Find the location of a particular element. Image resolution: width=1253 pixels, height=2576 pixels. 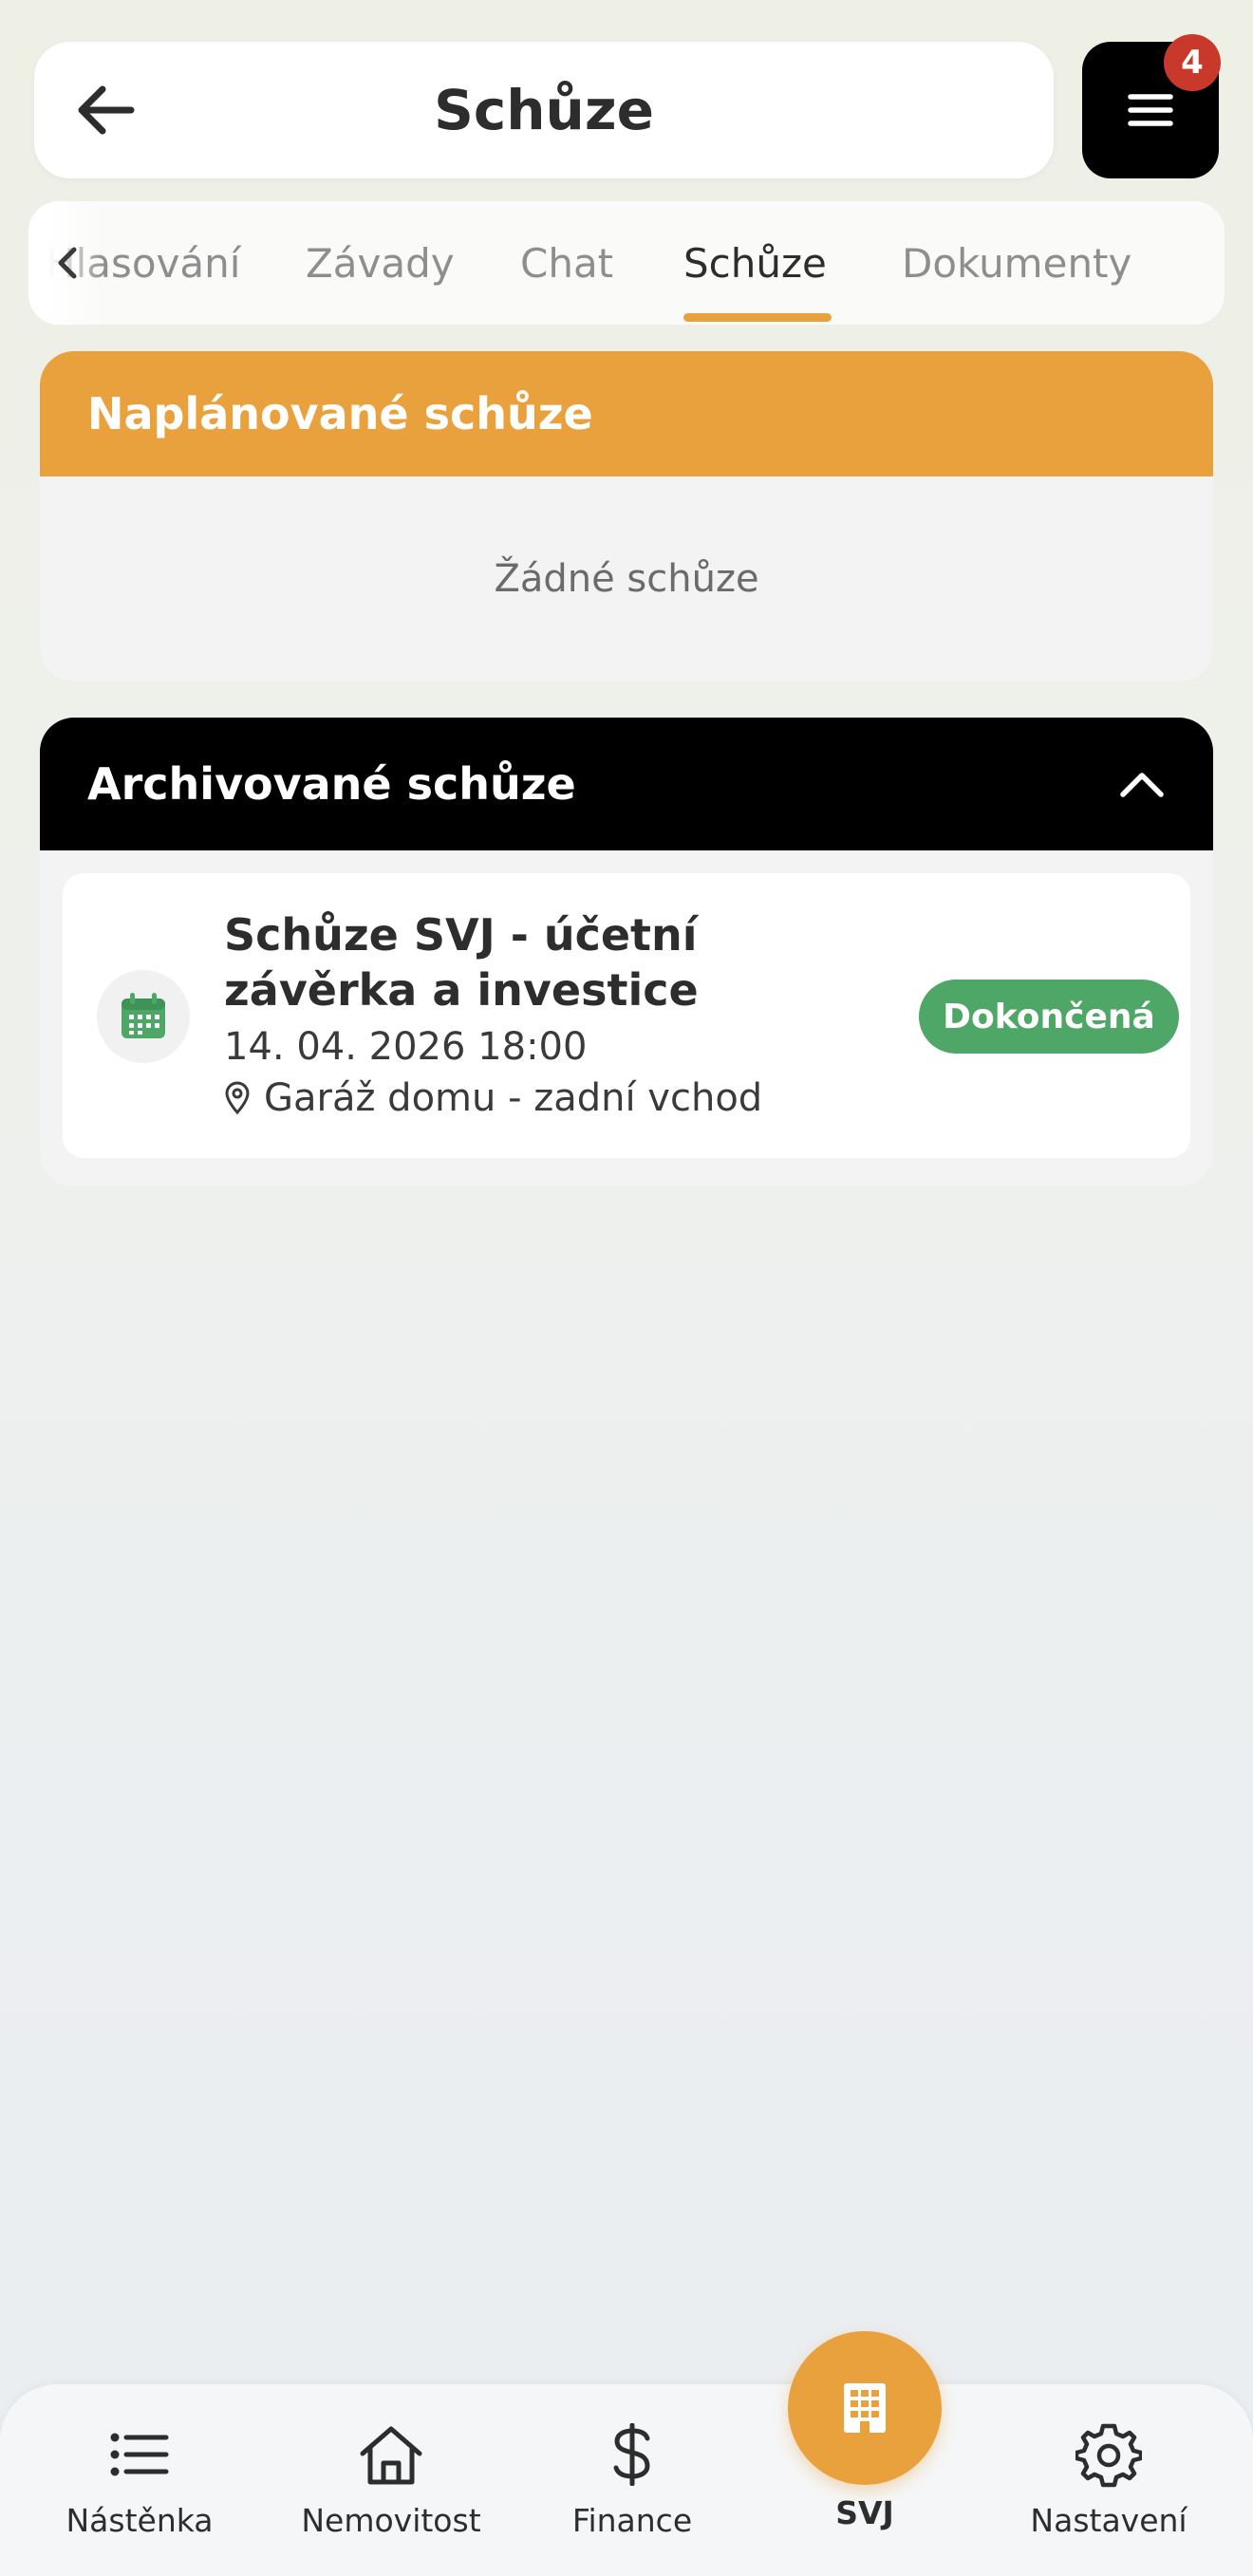

gear-icon is located at coordinates (1108, 2456).